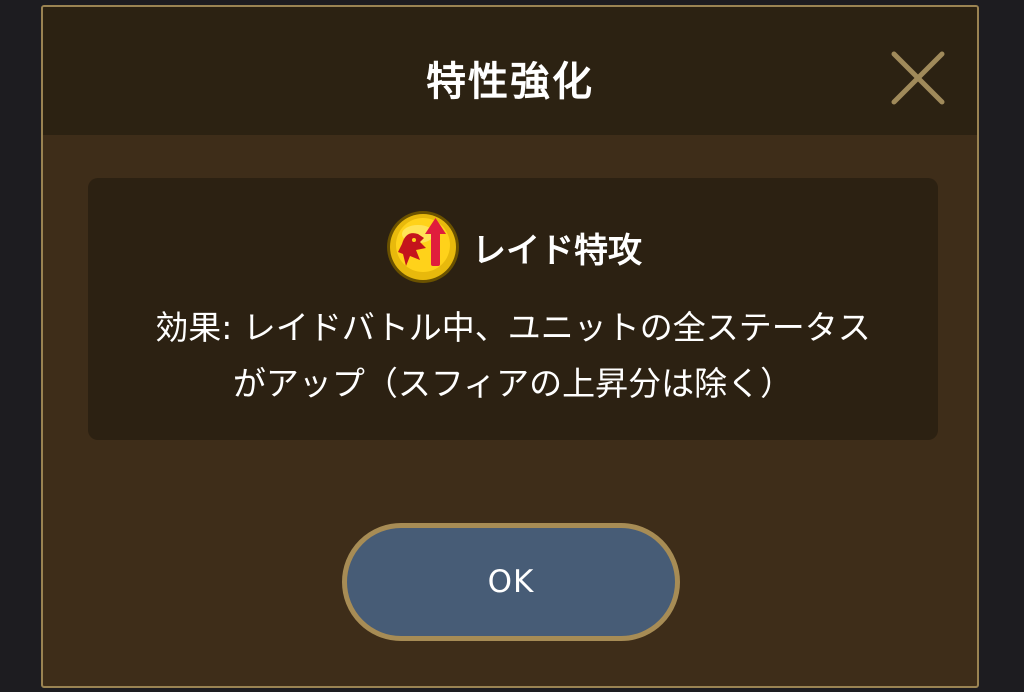 The width and height of the screenshot is (1024, 692). Describe the element at coordinates (557, 250) in the screenshot. I see `trait-name: レイド特攻` at that location.